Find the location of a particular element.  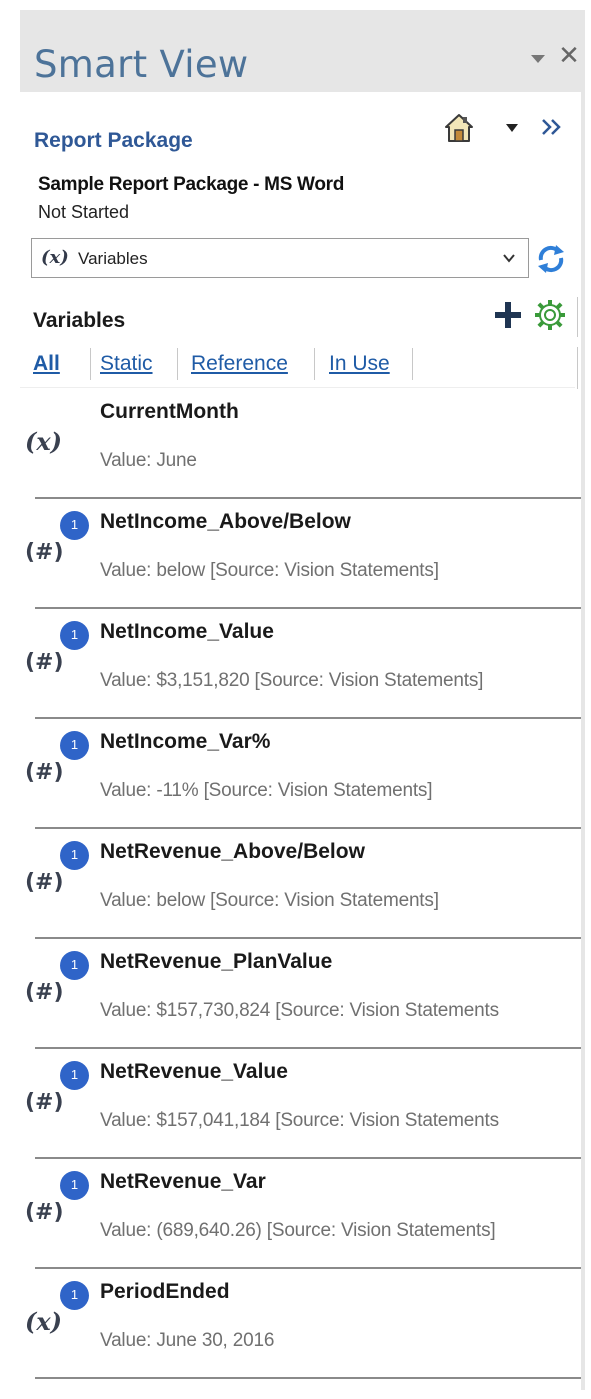

variable-value: Value: June 30, 2016 is located at coordinates (187, 1340).